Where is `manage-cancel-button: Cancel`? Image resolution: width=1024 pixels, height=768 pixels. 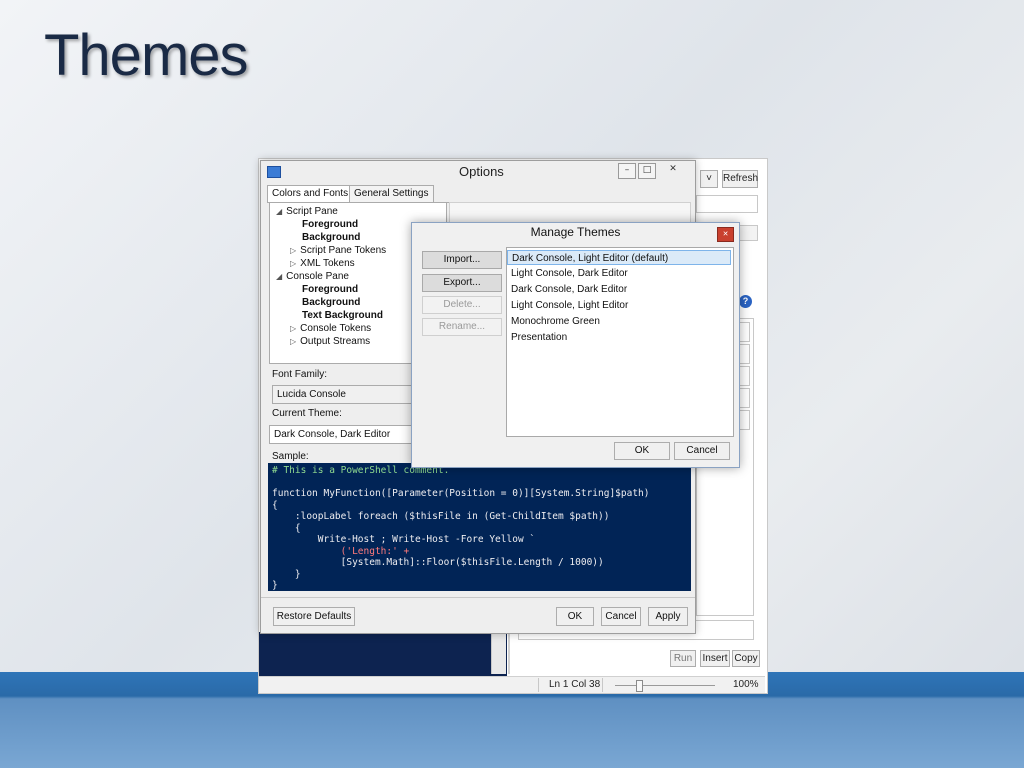
manage-cancel-button: Cancel is located at coordinates (702, 451).